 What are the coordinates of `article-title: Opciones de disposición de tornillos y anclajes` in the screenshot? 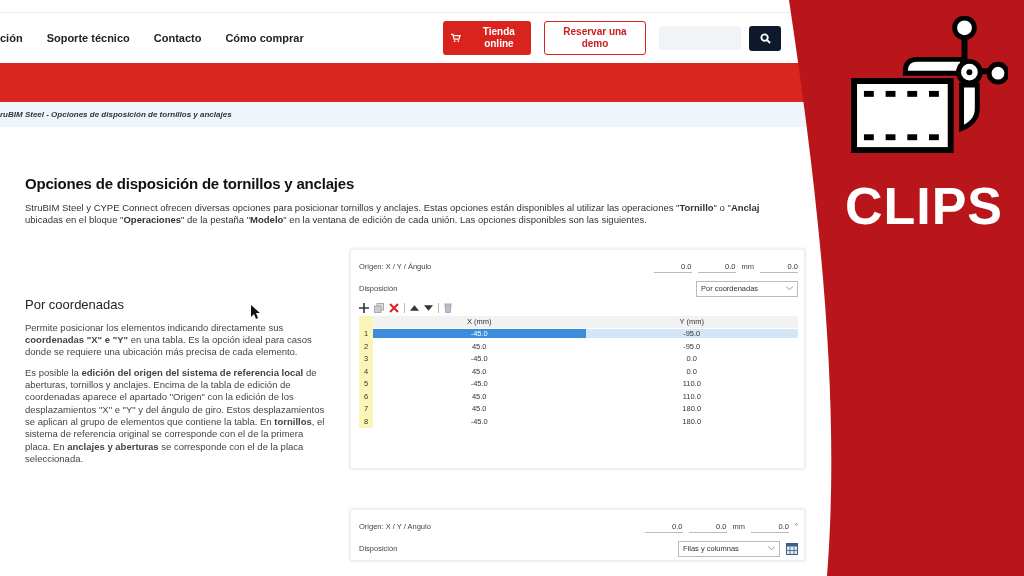 It's located at (190, 183).